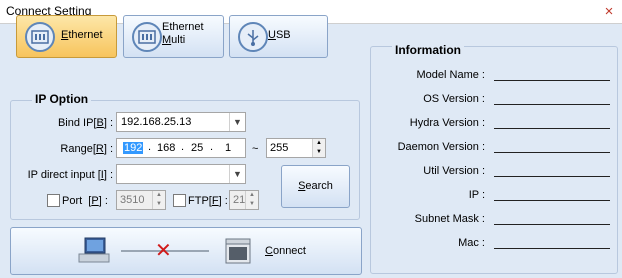 The width and height of the screenshot is (622, 278). Describe the element at coordinates (494, 196) in the screenshot. I see `info-row-ip: IP :` at that location.